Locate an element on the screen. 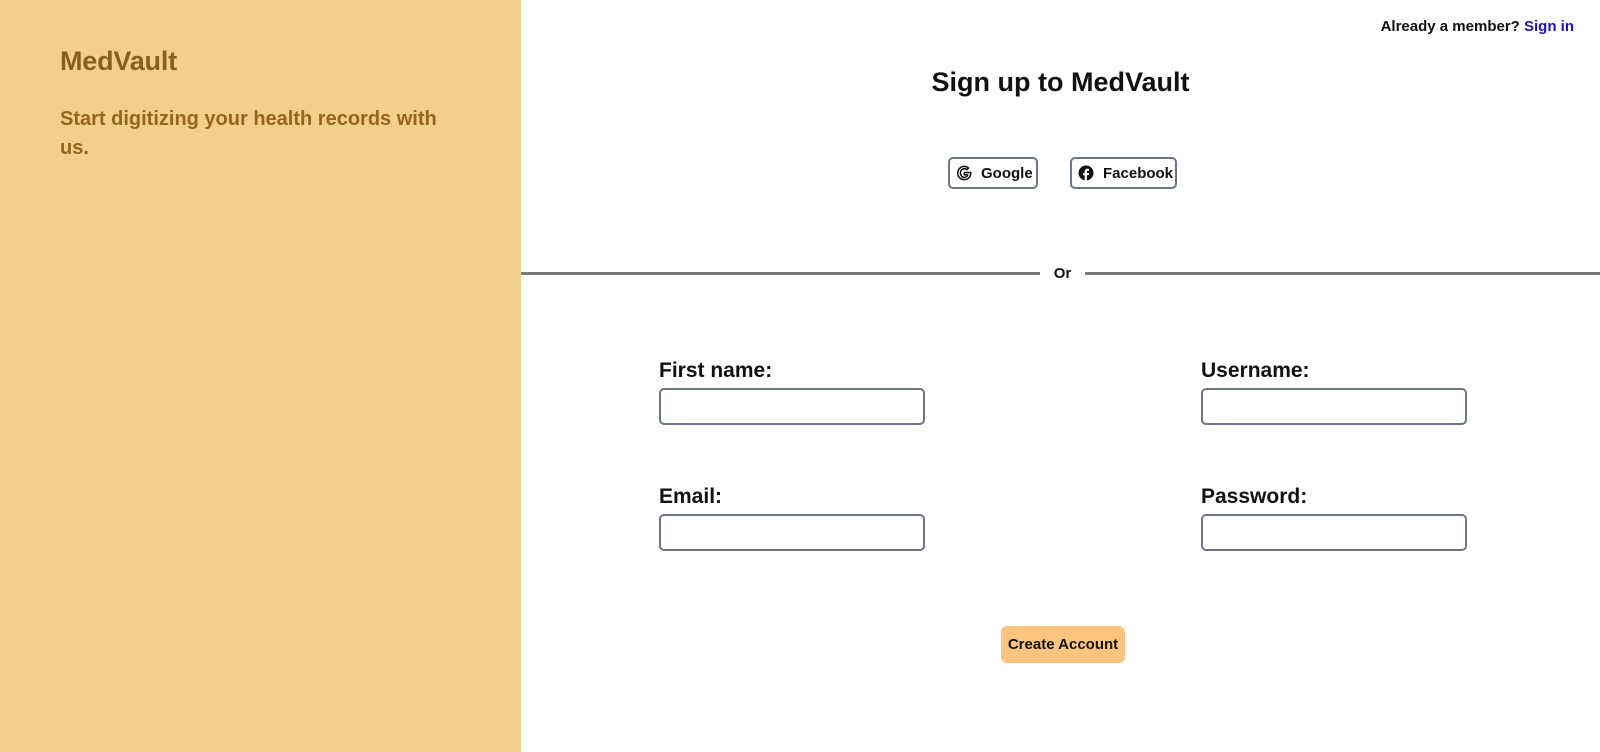 This screenshot has width=1600, height=752. email-input is located at coordinates (792, 532).